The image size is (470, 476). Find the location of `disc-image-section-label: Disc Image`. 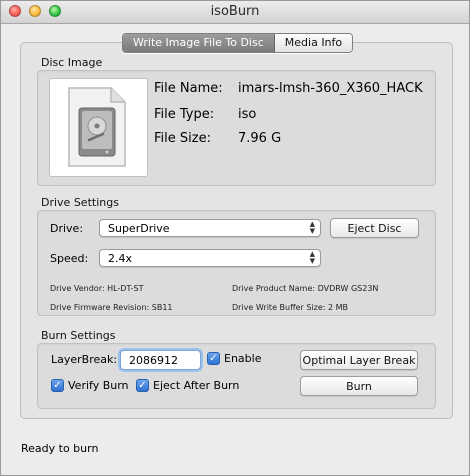

disc-image-section-label: Disc Image is located at coordinates (72, 62).